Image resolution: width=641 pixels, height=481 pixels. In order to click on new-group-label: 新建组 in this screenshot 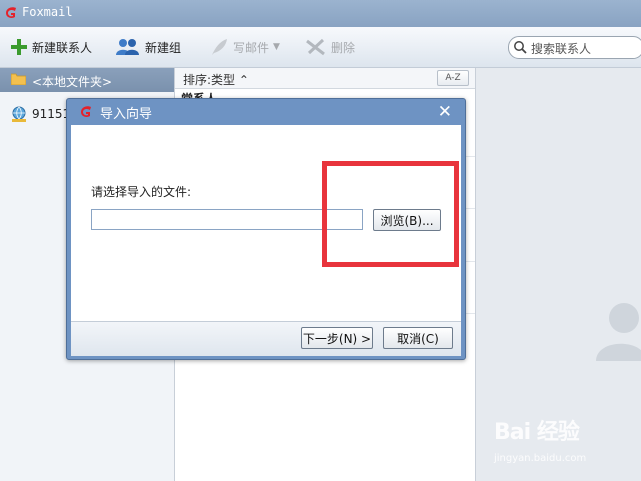, I will do `click(163, 47)`.